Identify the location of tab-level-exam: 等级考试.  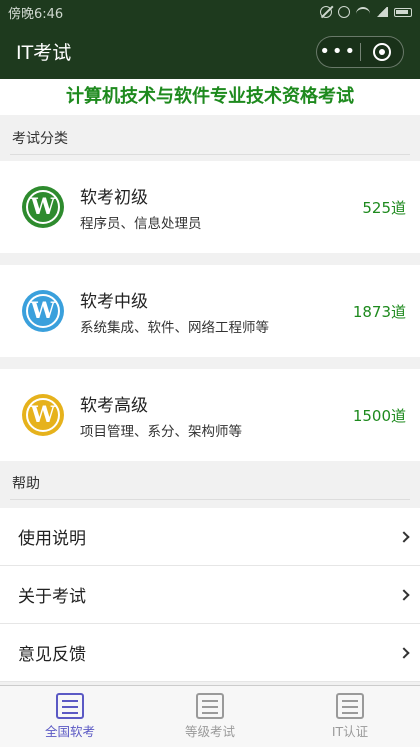
(210, 716).